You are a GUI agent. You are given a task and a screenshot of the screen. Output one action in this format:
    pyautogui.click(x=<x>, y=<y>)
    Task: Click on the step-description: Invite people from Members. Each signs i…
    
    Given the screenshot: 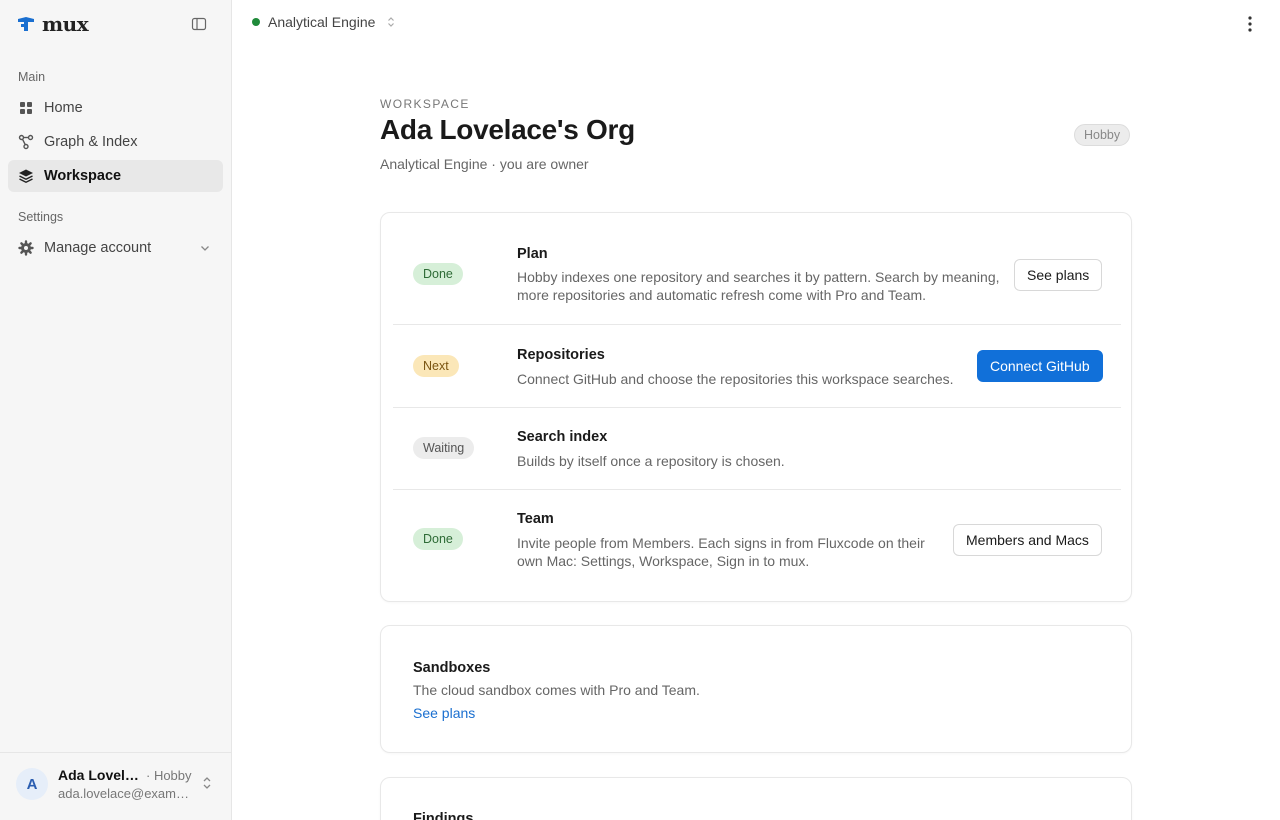 What is the action you would take?
    pyautogui.click(x=721, y=552)
    